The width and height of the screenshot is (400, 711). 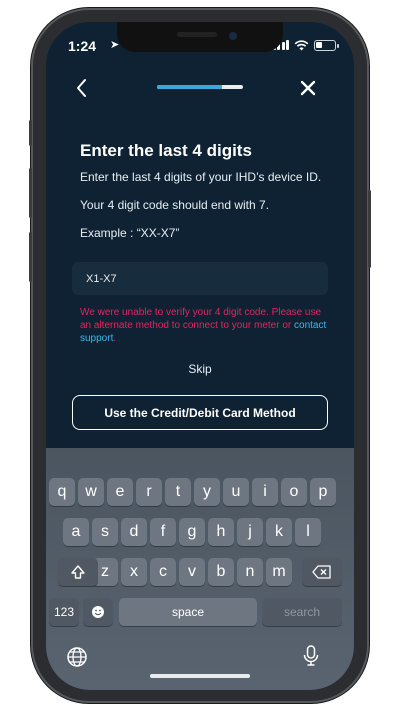 I want to click on key-f: f, so click(x=163, y=532).